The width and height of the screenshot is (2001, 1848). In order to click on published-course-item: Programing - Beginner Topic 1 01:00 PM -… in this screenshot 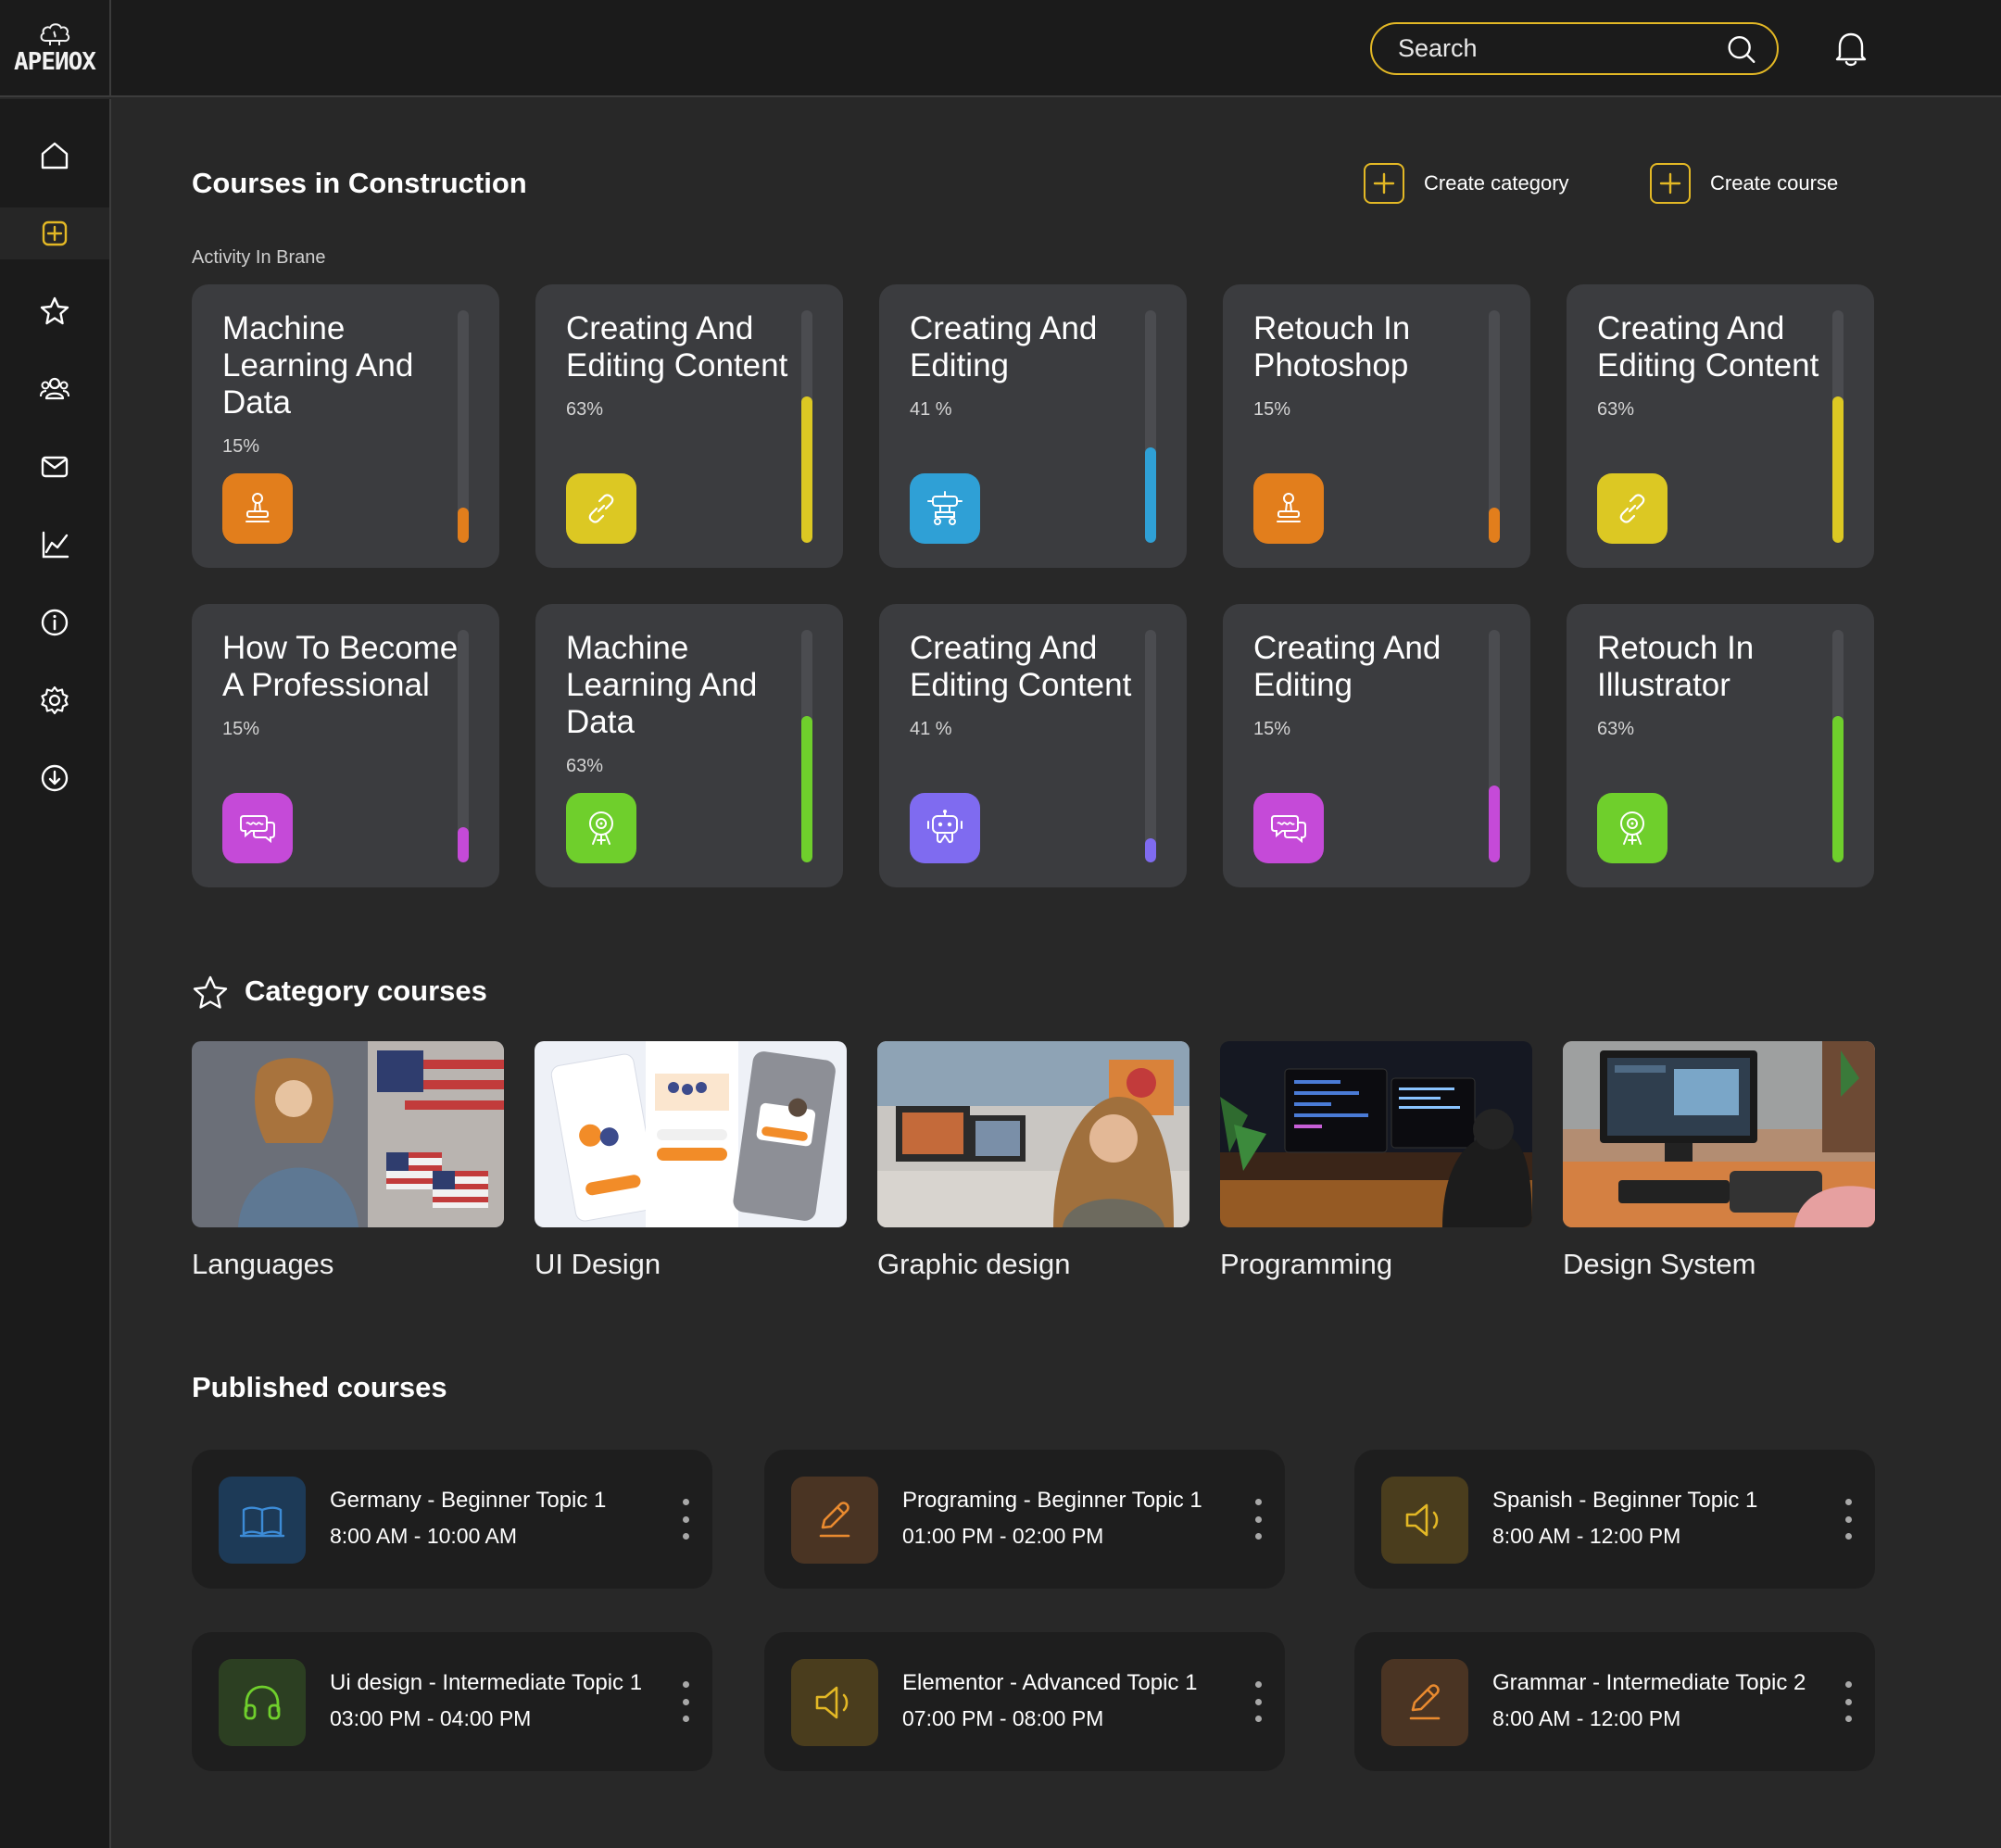, I will do `click(1025, 1519)`.